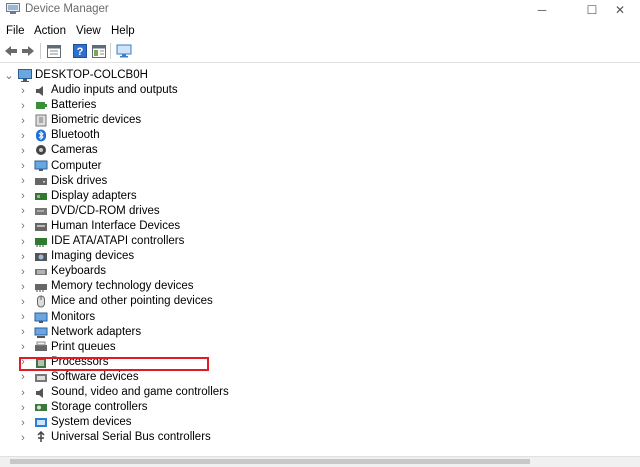  What do you see at coordinates (116, 225) in the screenshot?
I see `tree-item-label: Human Interface Devices` at bounding box center [116, 225].